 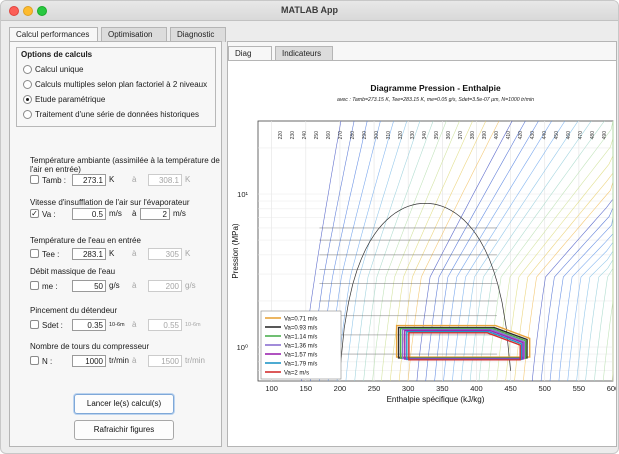 What do you see at coordinates (611, 388) in the screenshot?
I see `x-tick-label: 600` at bounding box center [611, 388].